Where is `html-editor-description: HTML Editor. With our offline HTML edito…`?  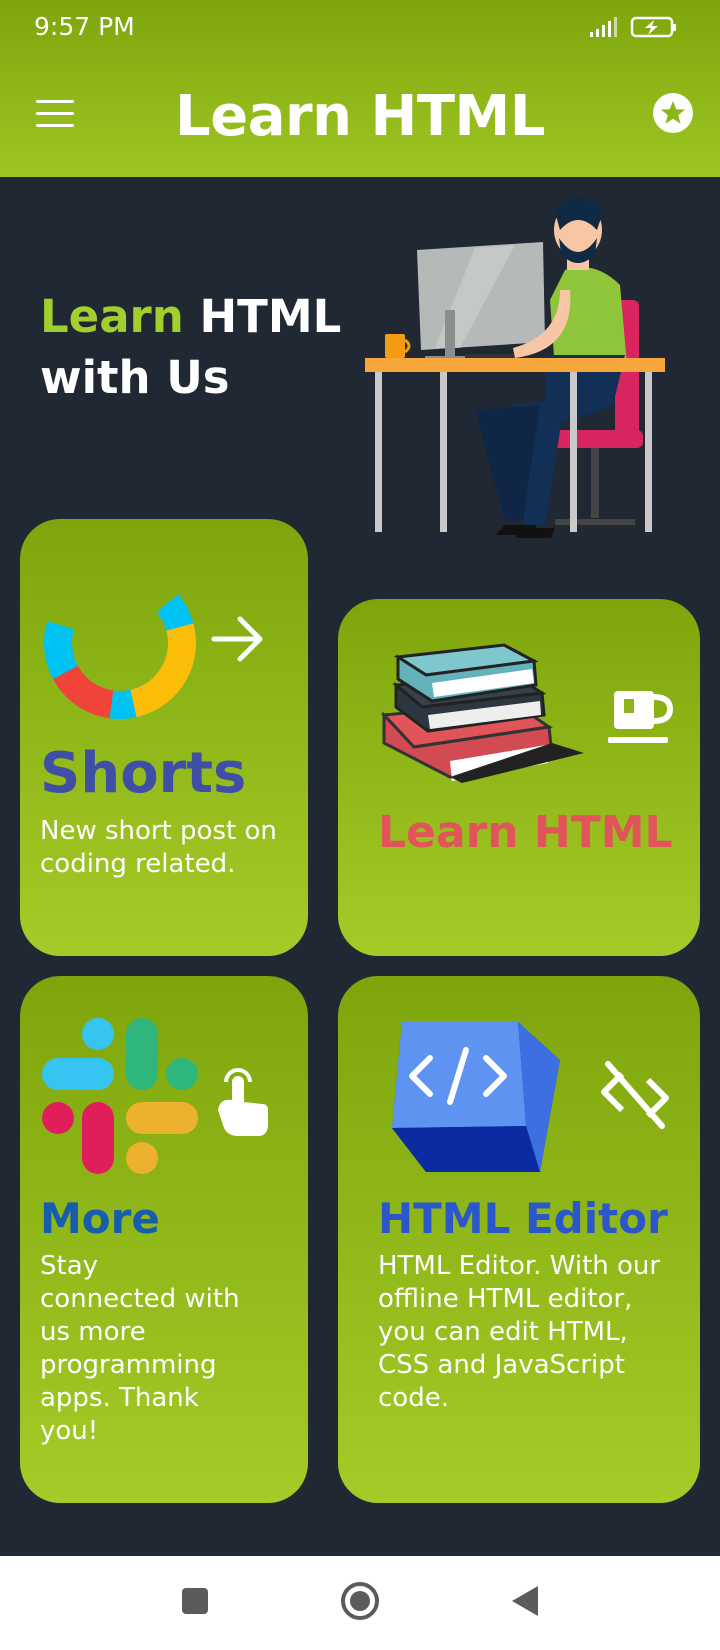
html-editor-description: HTML Editor. With our offline HTML edito… is located at coordinates (519, 1332).